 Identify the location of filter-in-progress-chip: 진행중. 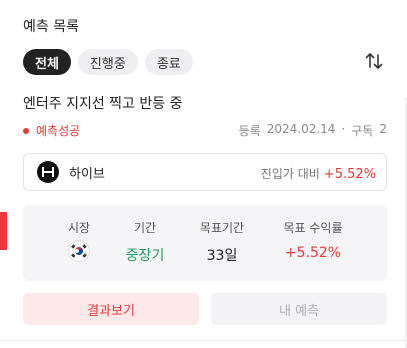
(107, 62).